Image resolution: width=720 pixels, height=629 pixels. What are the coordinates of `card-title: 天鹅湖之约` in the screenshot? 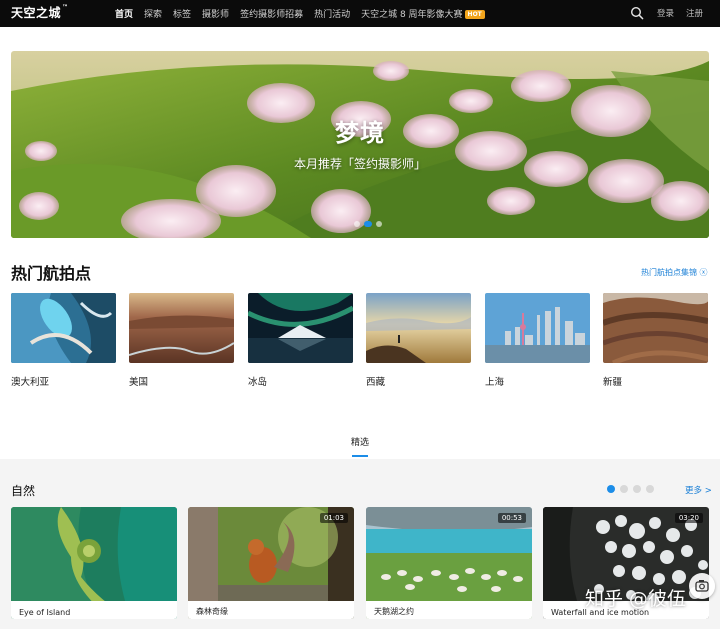 It's located at (394, 611).